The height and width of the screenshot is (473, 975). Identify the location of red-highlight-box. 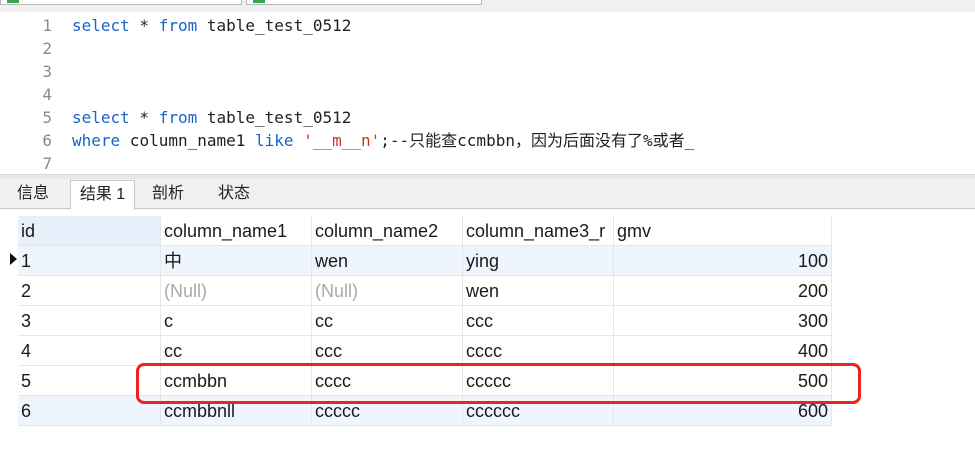
(498, 383).